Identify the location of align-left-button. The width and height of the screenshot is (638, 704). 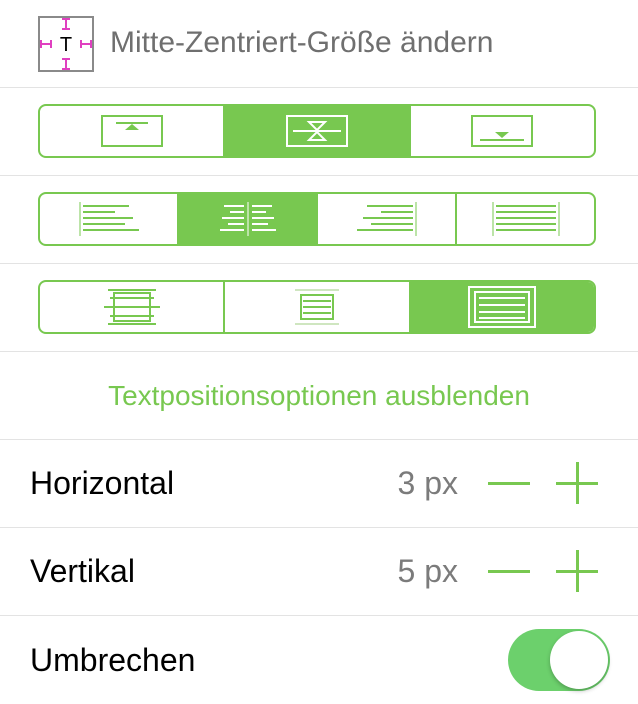
(108, 219).